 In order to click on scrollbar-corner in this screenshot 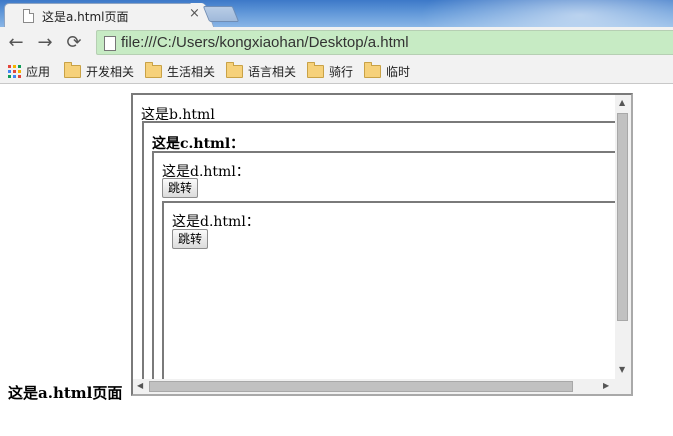, I will do `click(623, 386)`.